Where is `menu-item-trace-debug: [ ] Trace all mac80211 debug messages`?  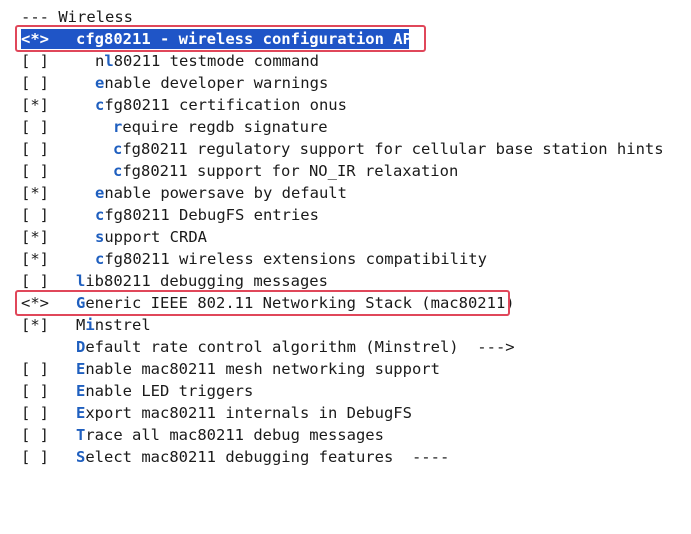
menu-item-trace-debug: [ ] Trace all mac80211 debug messages is located at coordinates (345, 435).